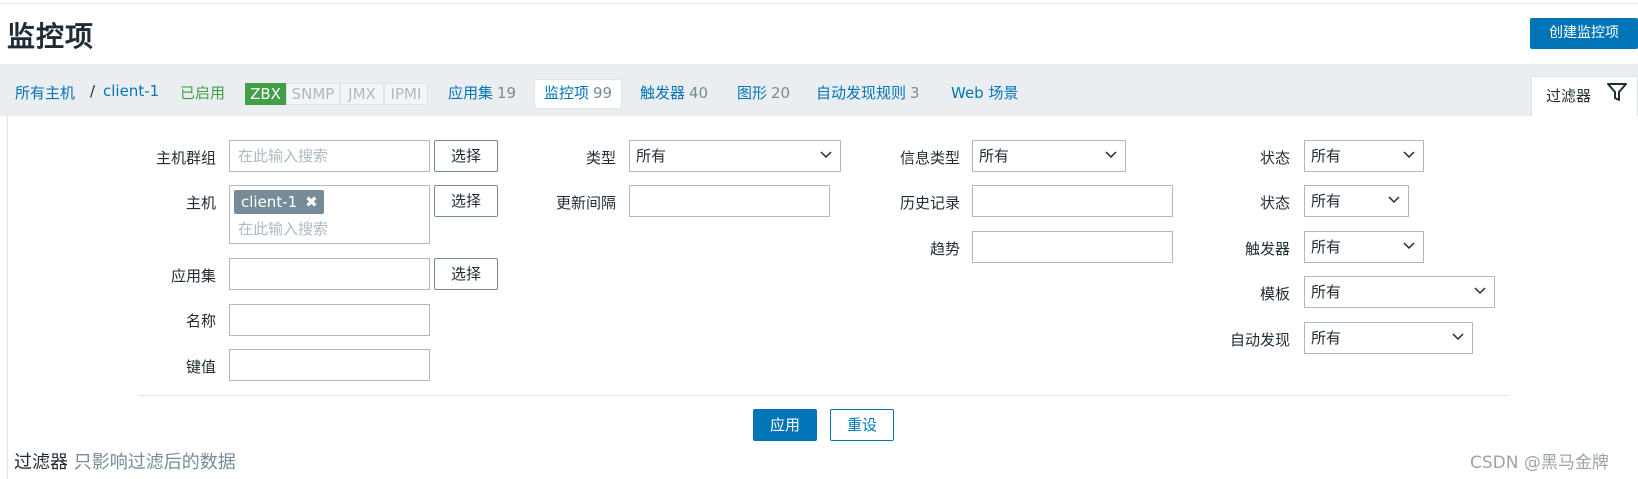 Image resolution: width=1638 pixels, height=479 pixels. What do you see at coordinates (785, 425) in the screenshot?
I see `apply-button: 应用` at bounding box center [785, 425].